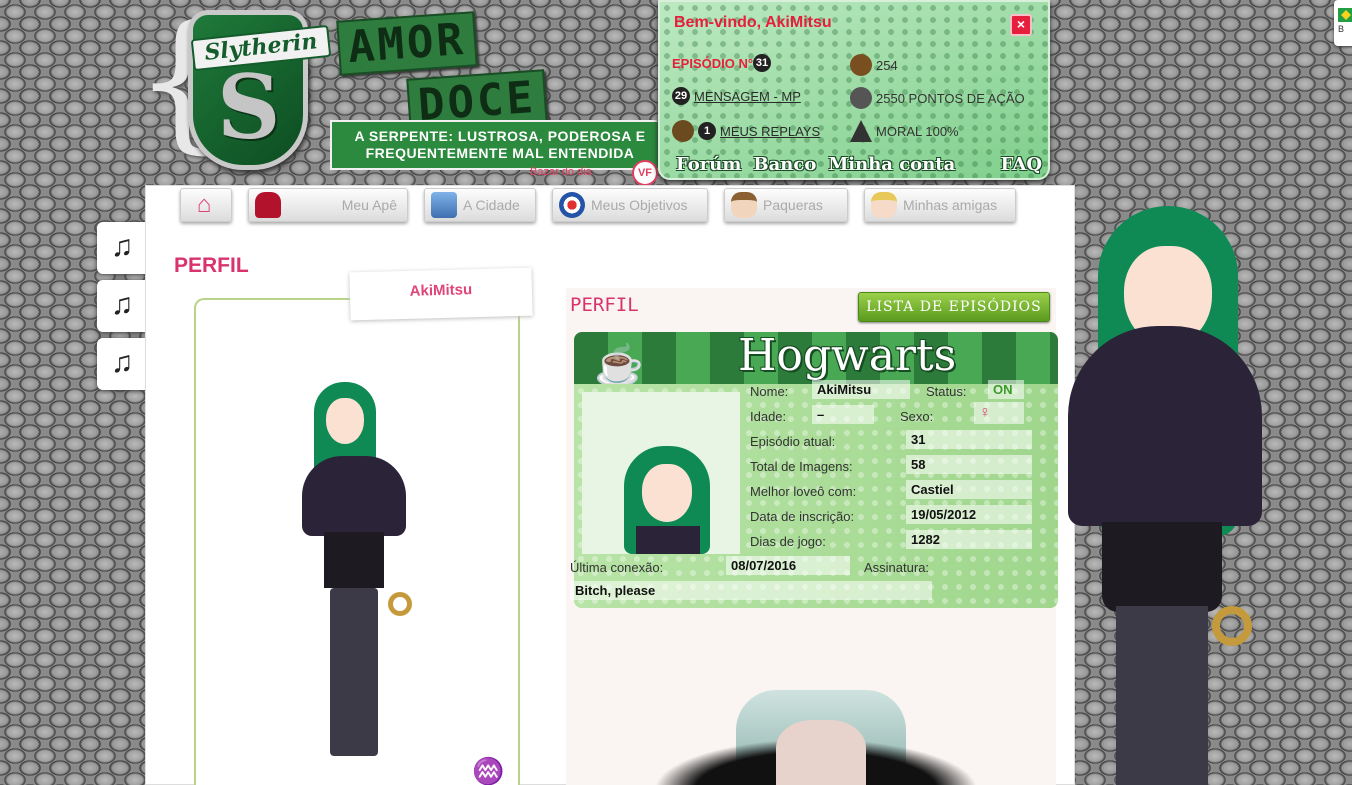 This screenshot has width=1352, height=785. What do you see at coordinates (668, 540) in the screenshot?
I see `photo-collar` at bounding box center [668, 540].